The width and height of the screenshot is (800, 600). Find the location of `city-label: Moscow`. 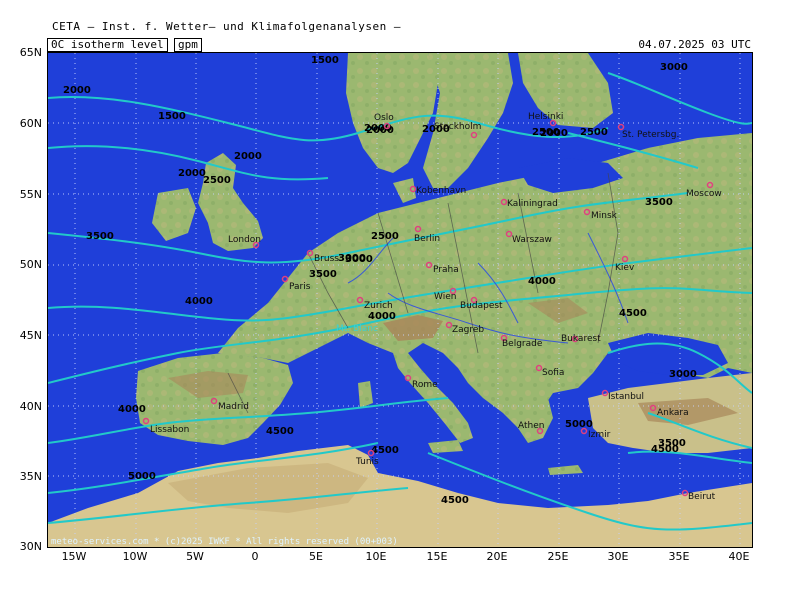

city-label: Moscow is located at coordinates (704, 194).